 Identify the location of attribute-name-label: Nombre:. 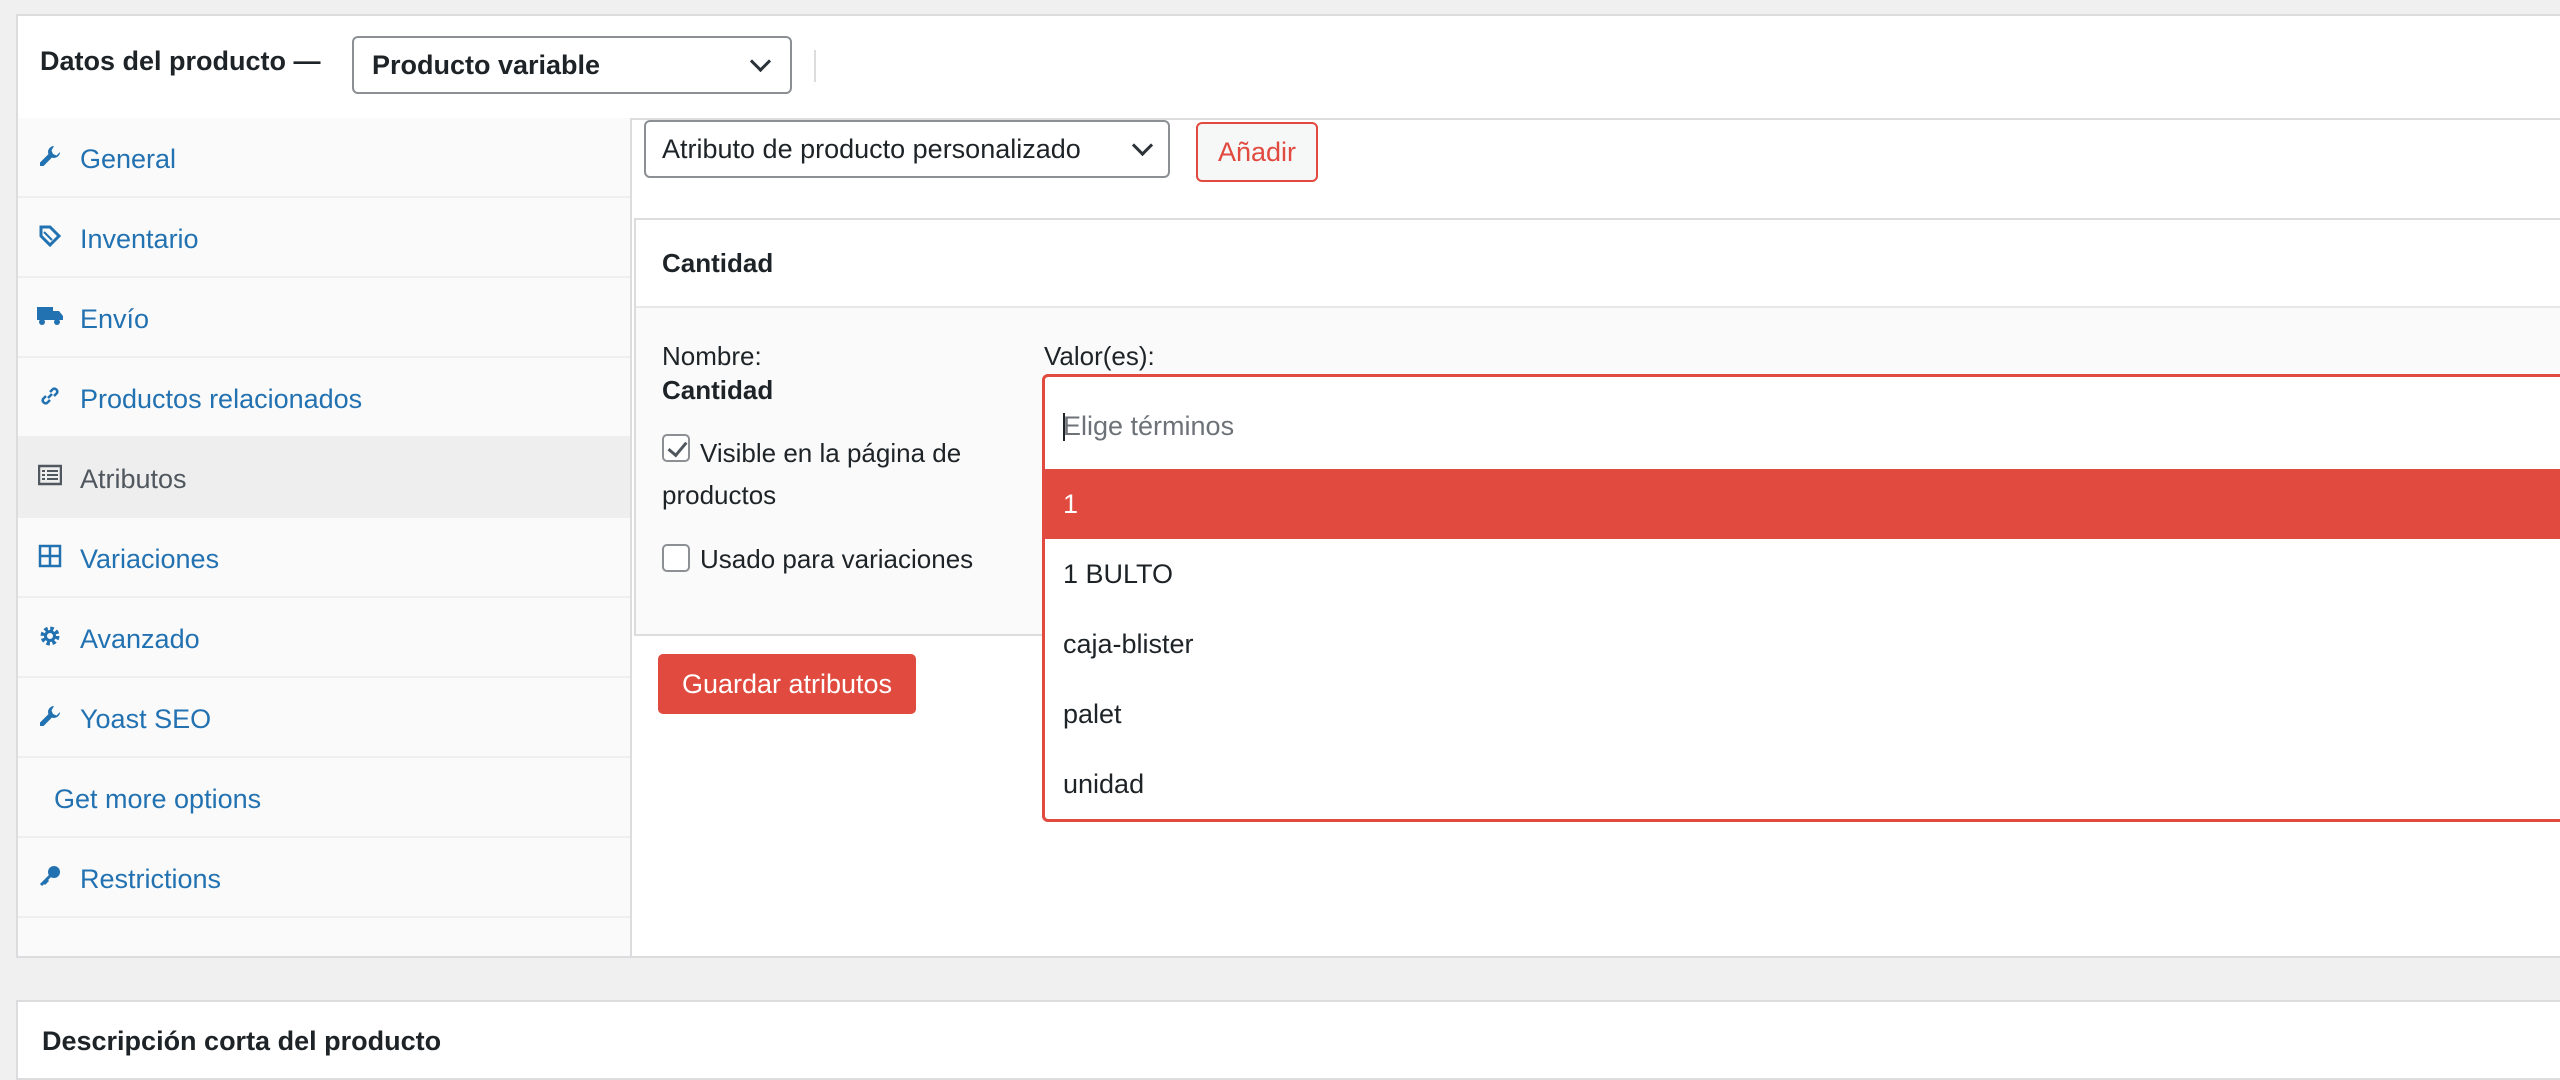
(712, 356).